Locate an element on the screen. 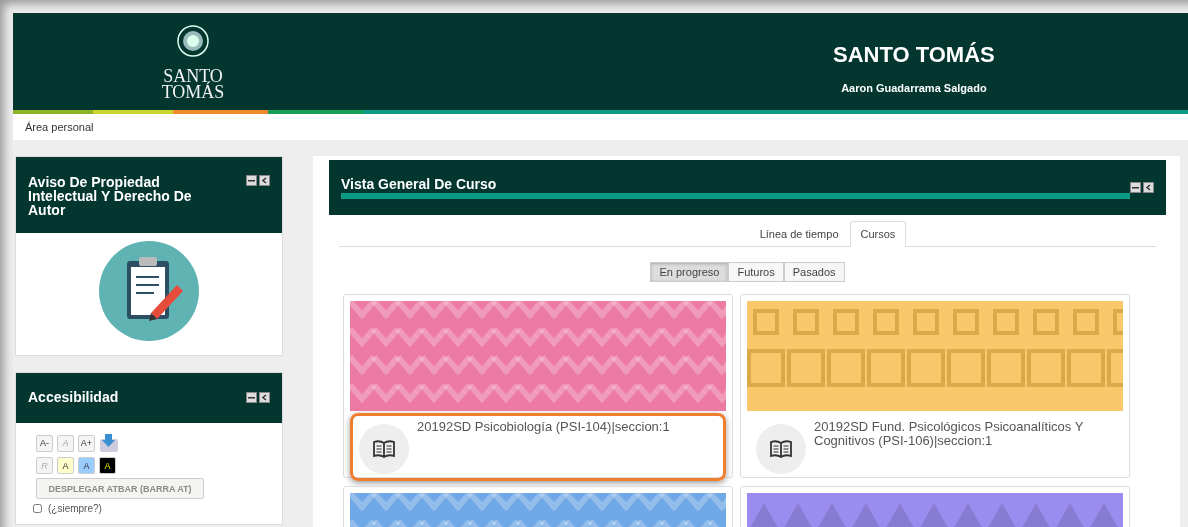 The width and height of the screenshot is (1188, 527). font-size-button: A- is located at coordinates (44, 443).